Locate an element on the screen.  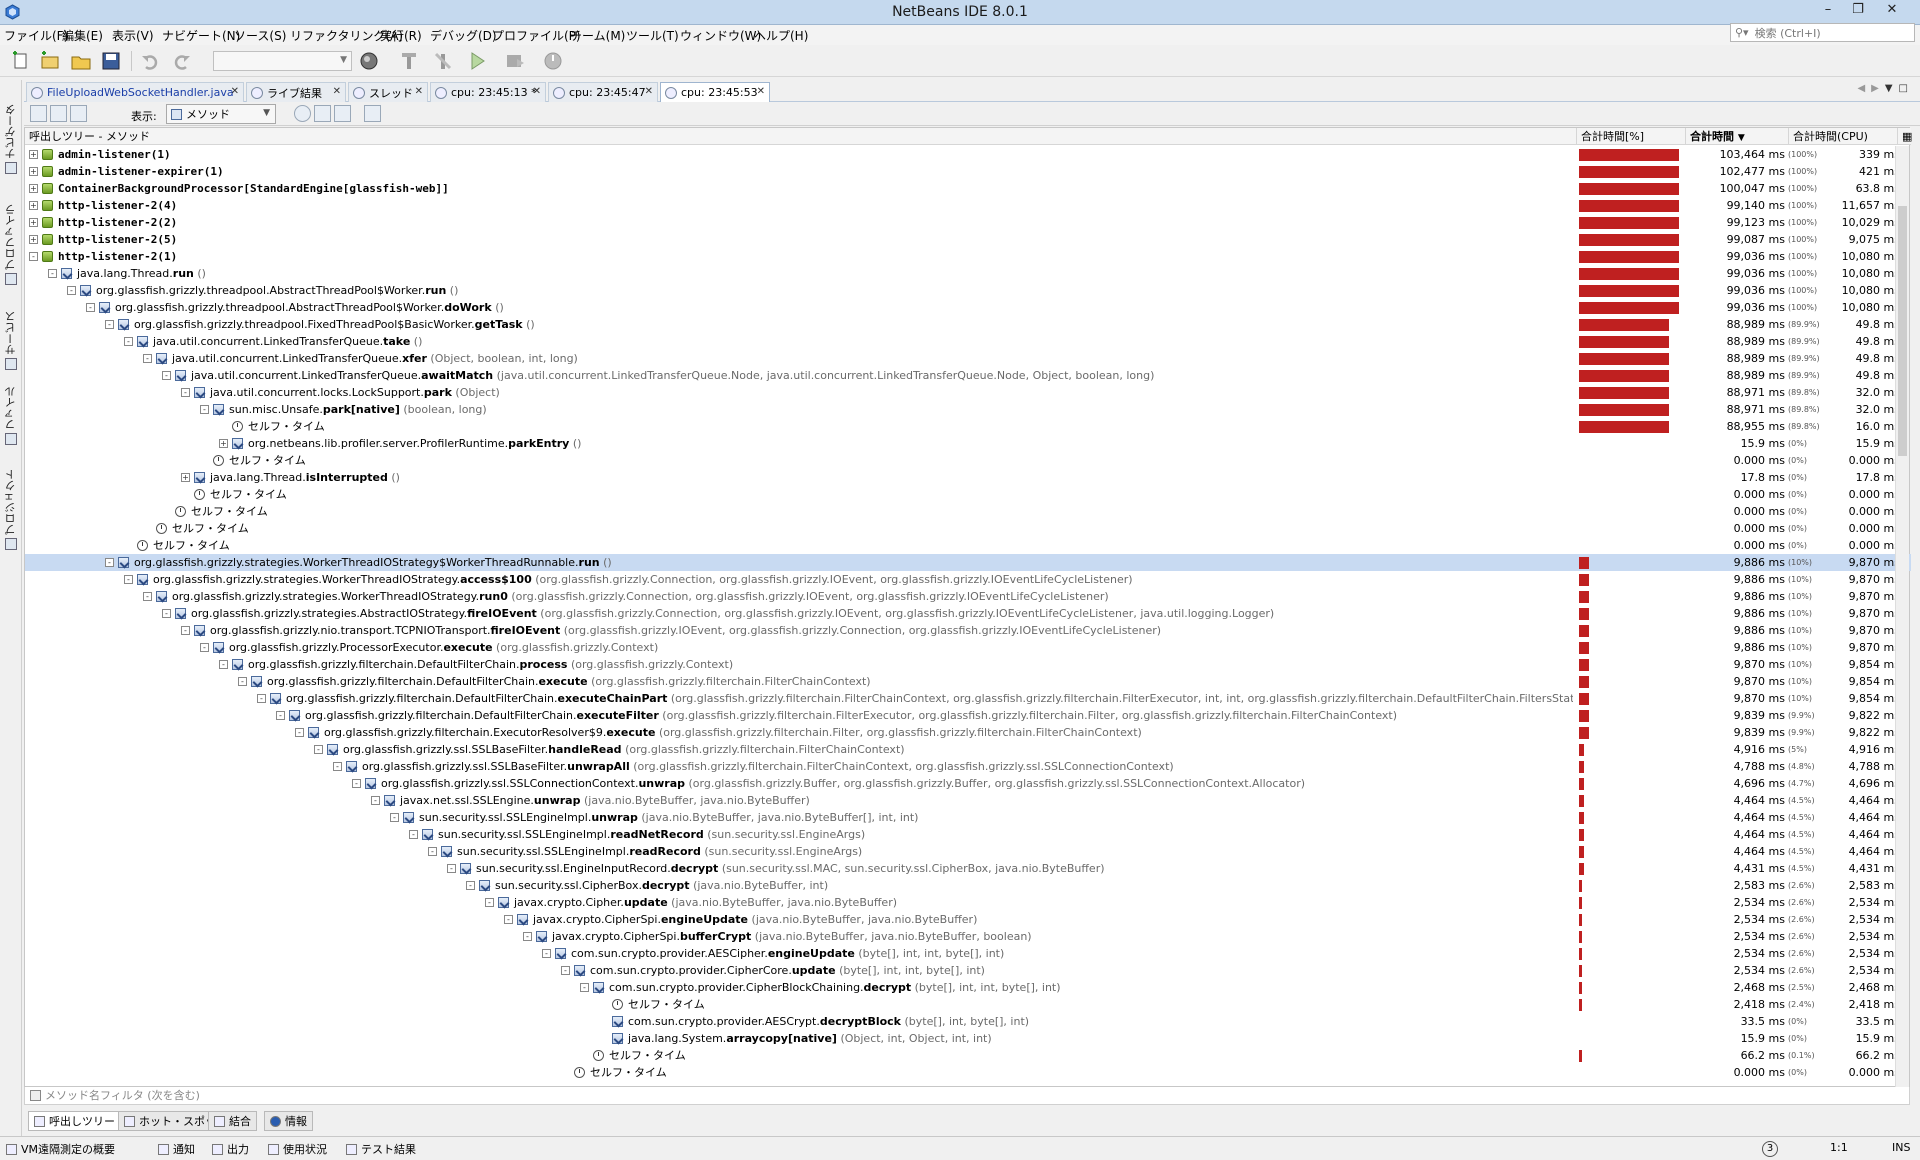
new-file-icon is located at coordinates (21, 61).